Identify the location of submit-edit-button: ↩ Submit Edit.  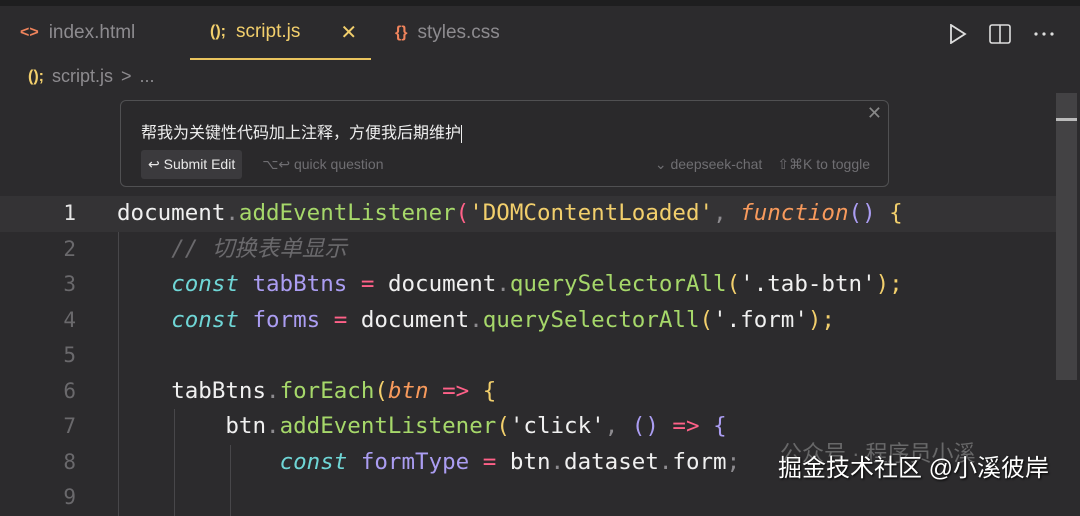
(192, 164).